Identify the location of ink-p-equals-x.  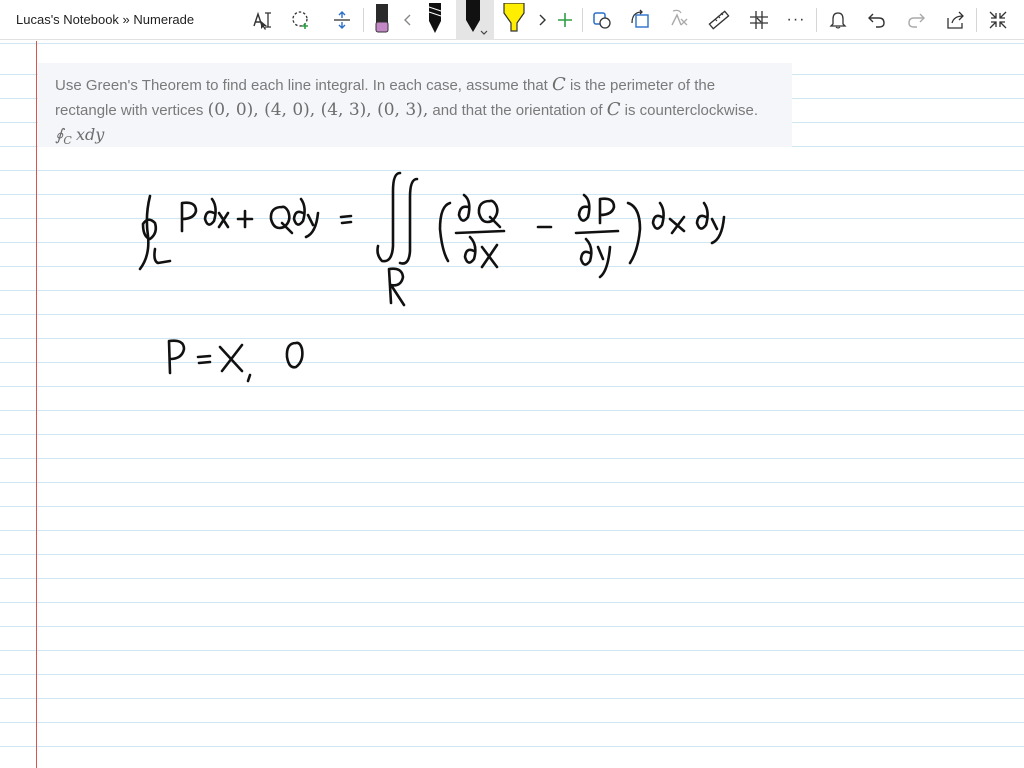
(235, 361).